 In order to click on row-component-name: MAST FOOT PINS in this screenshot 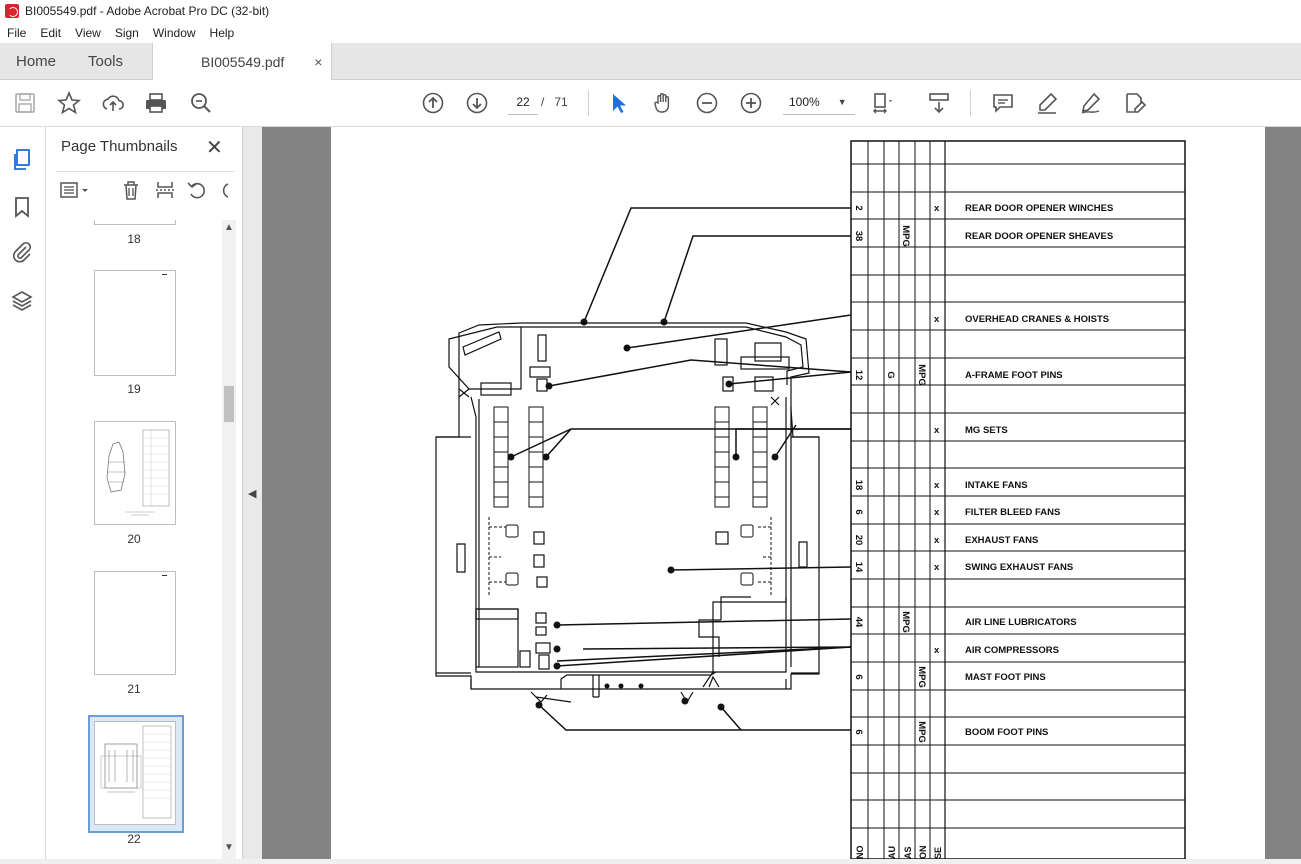, I will do `click(1005, 677)`.